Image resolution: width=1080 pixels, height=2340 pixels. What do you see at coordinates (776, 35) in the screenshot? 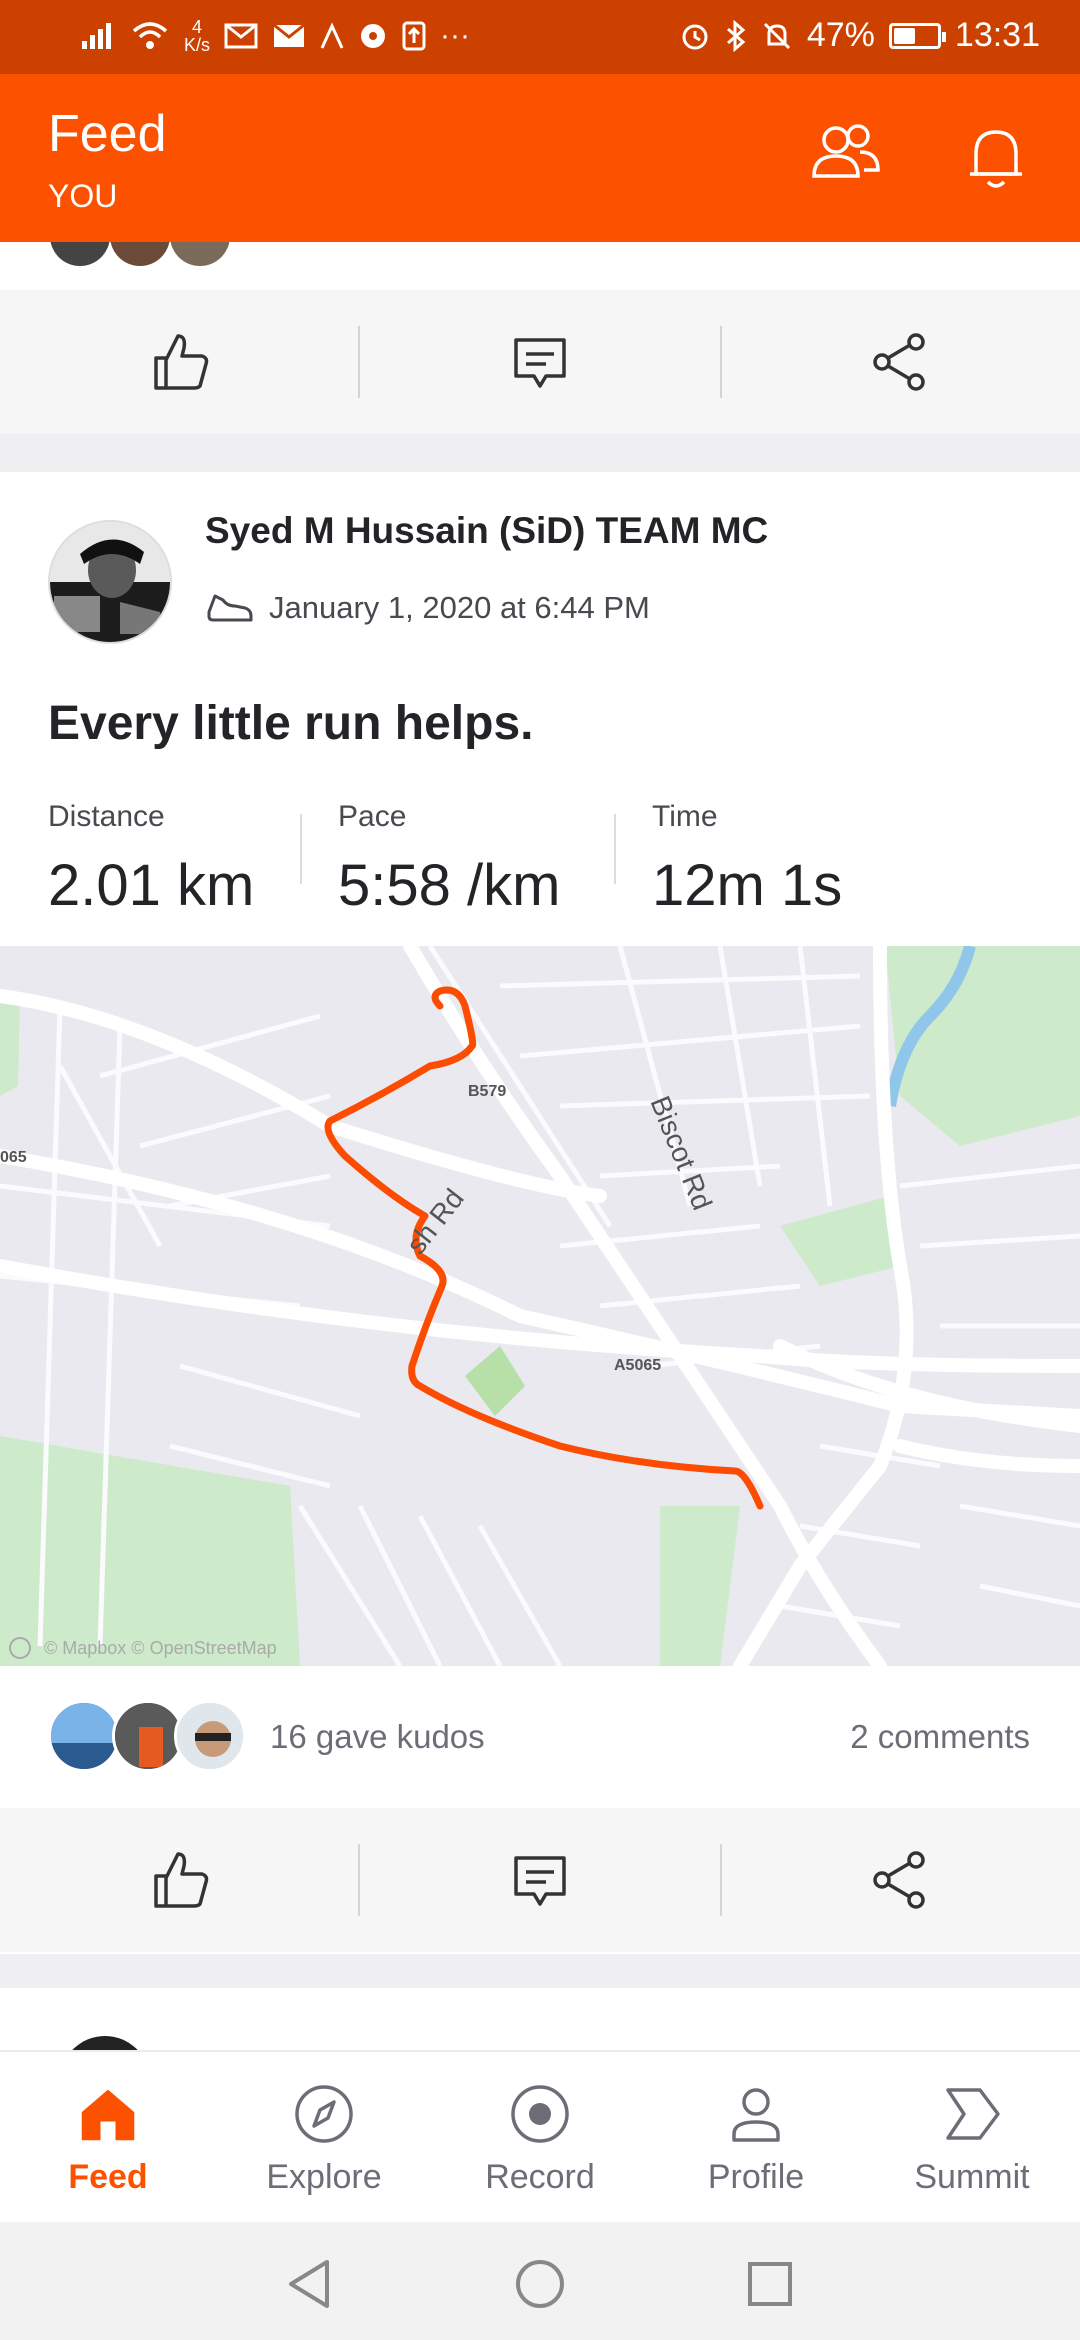
I see `mute-icon` at bounding box center [776, 35].